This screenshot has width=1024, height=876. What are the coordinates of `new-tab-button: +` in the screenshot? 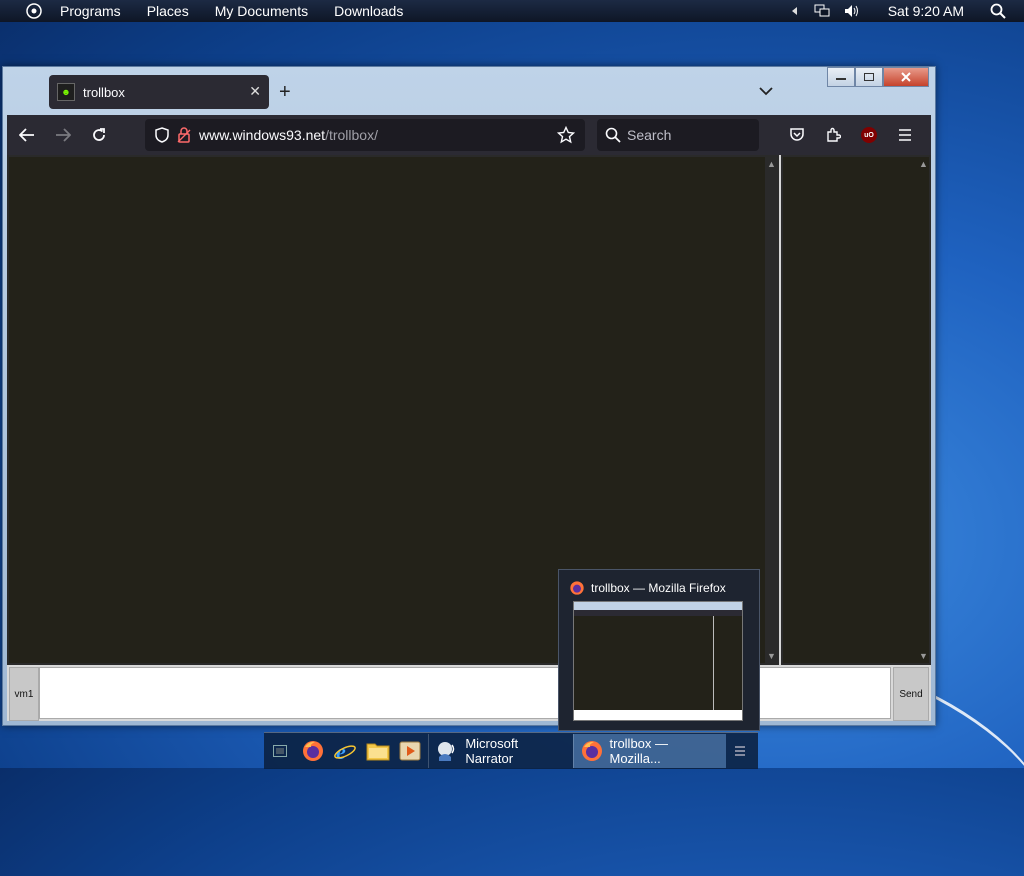 It's located at (285, 92).